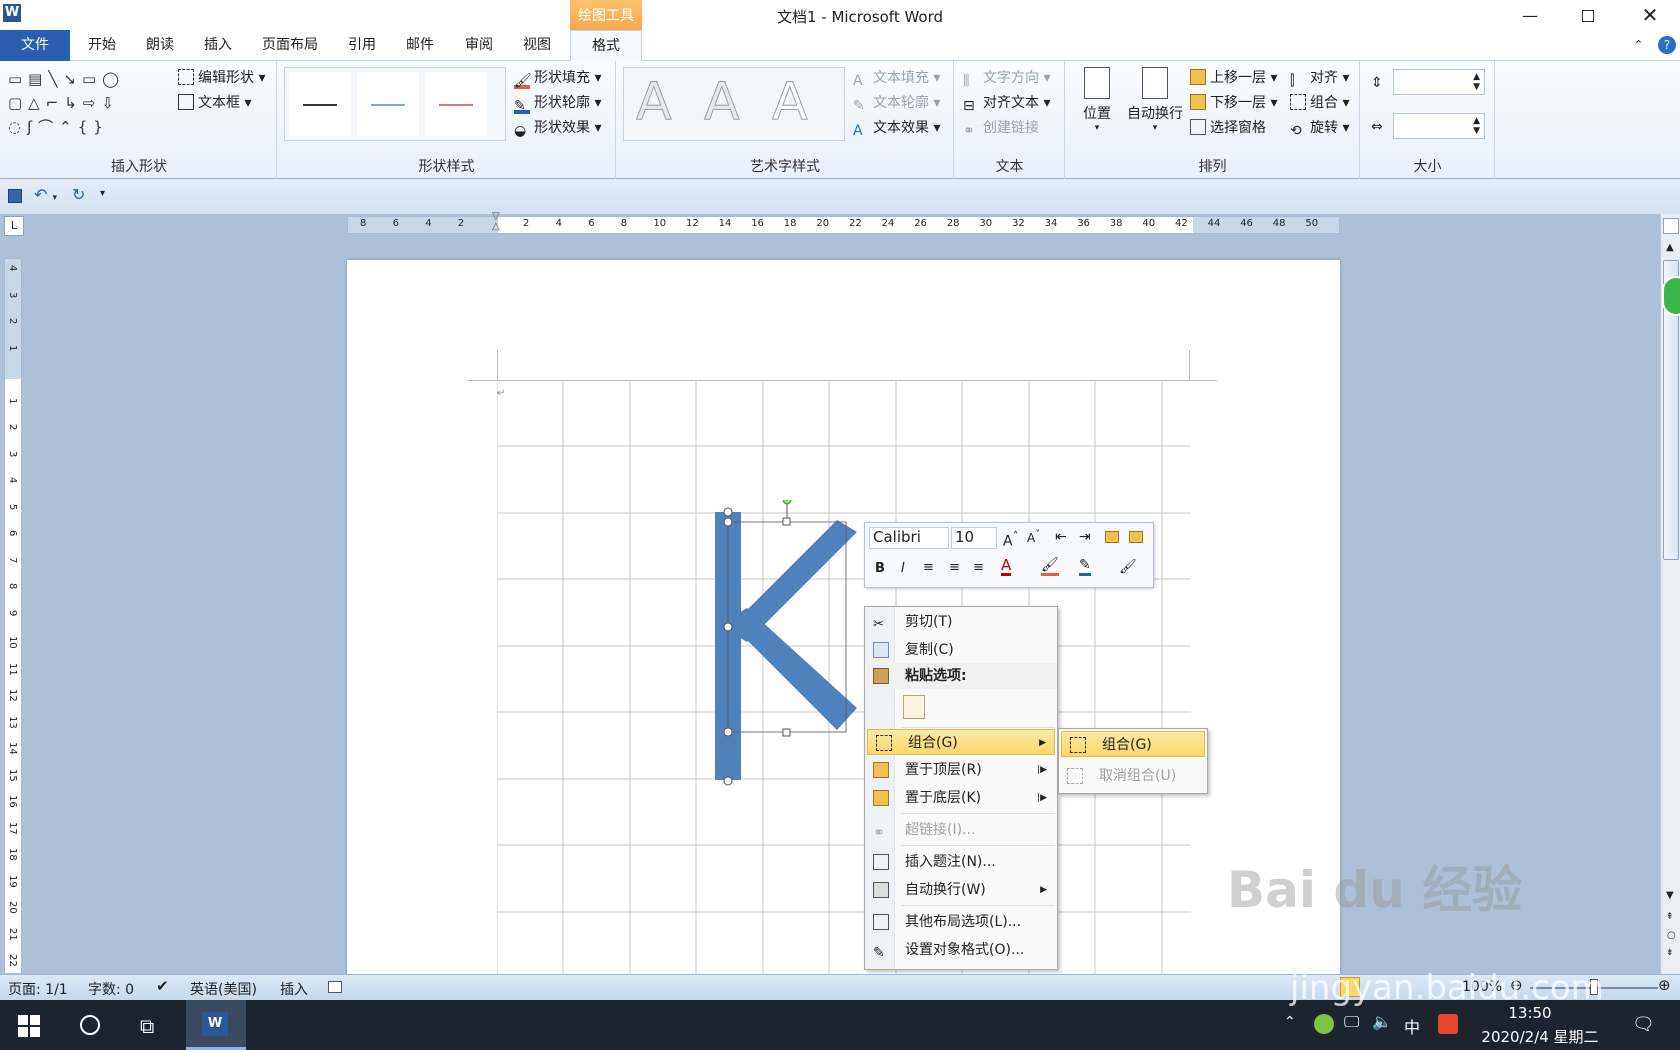 The image size is (1680, 1050). I want to click on scroll-up-icon: ▲, so click(1670, 247).